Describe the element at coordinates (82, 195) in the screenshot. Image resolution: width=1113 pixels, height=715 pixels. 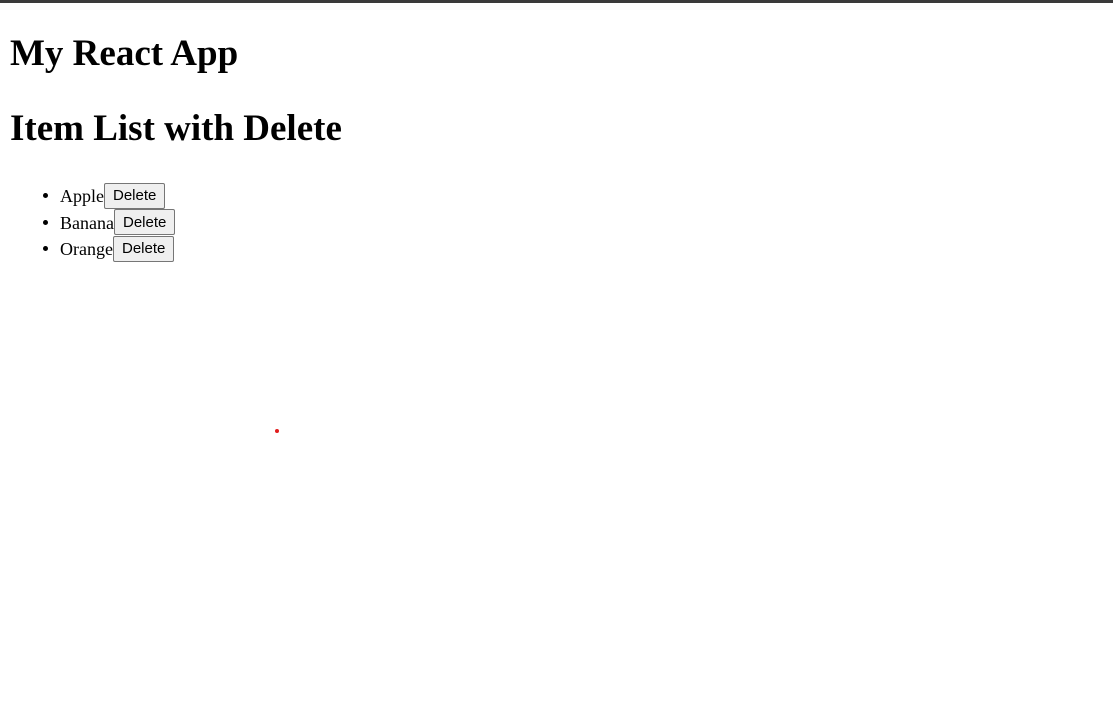
I see `item-label: Apple` at that location.